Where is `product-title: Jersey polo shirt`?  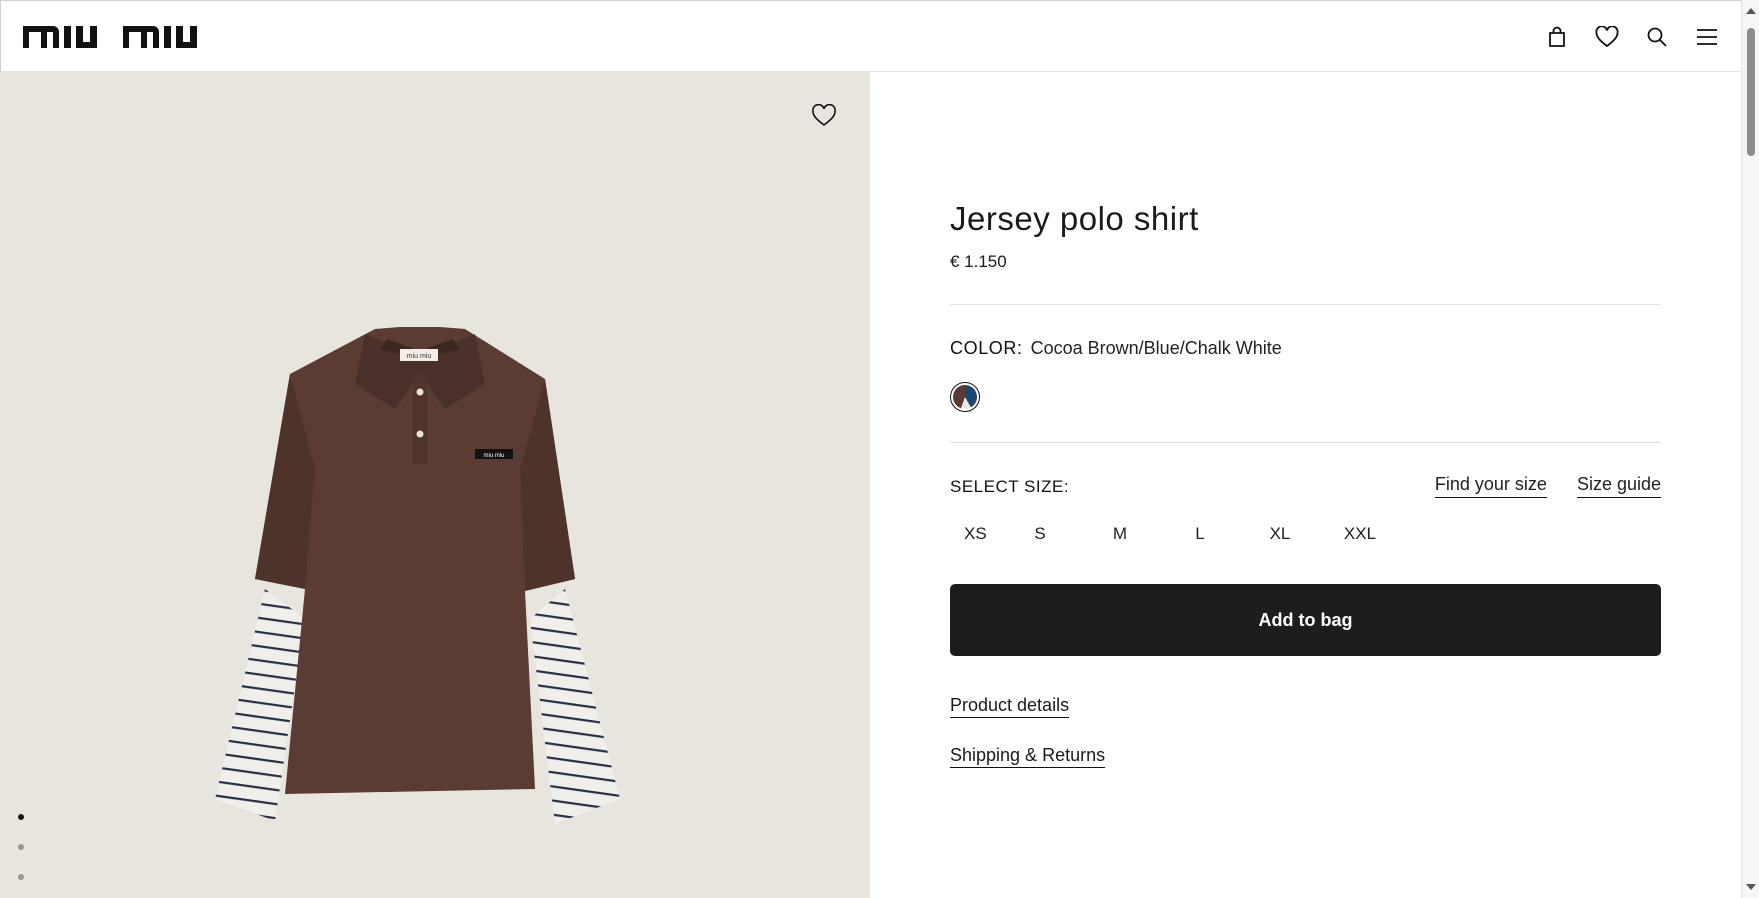
product-title: Jersey polo shirt is located at coordinates (1074, 218).